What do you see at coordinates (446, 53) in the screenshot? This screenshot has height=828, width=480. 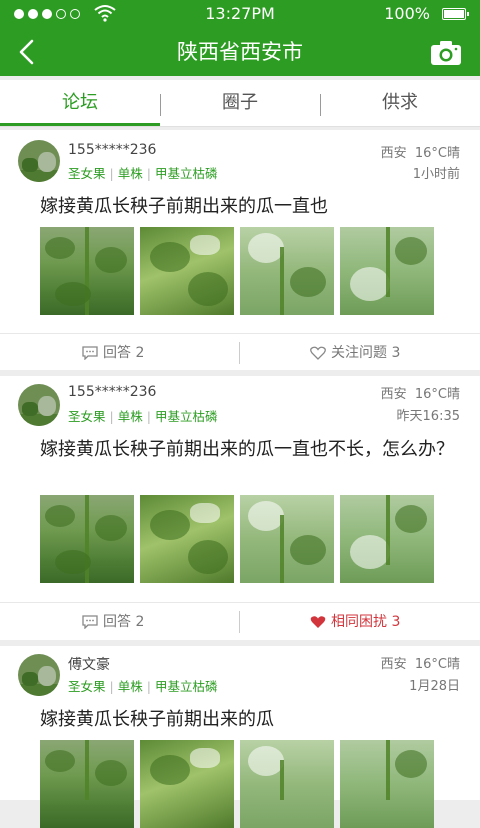 I see `camera-icon` at bounding box center [446, 53].